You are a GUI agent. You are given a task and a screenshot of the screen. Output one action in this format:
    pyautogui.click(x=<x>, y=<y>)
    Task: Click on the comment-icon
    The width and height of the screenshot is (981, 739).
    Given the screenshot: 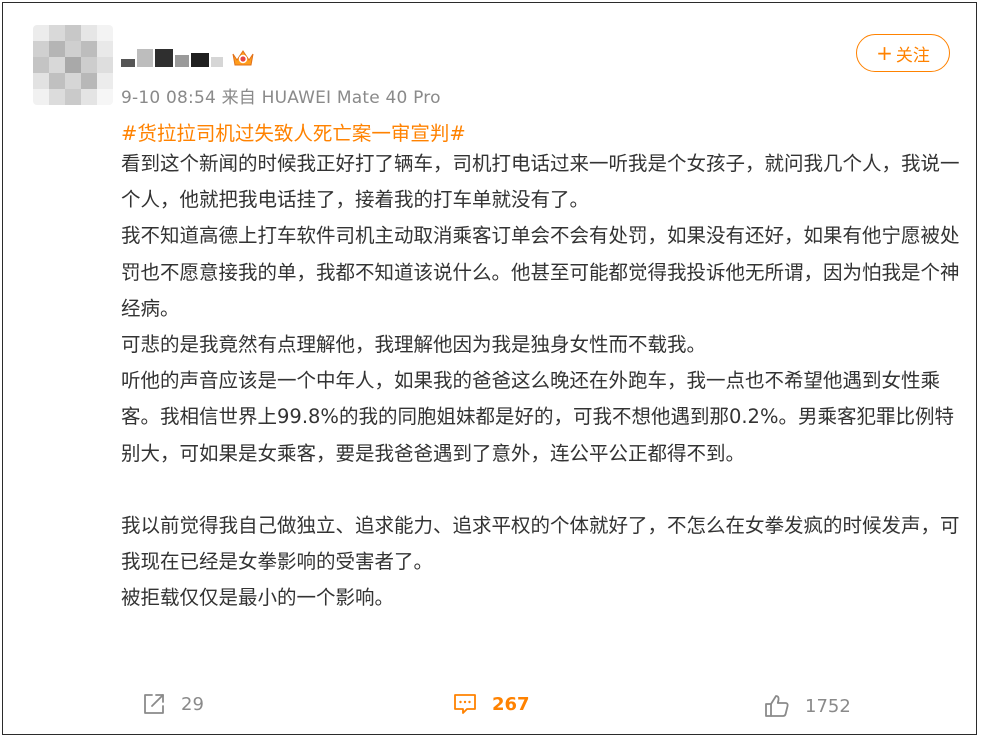 What is the action you would take?
    pyautogui.click(x=465, y=704)
    